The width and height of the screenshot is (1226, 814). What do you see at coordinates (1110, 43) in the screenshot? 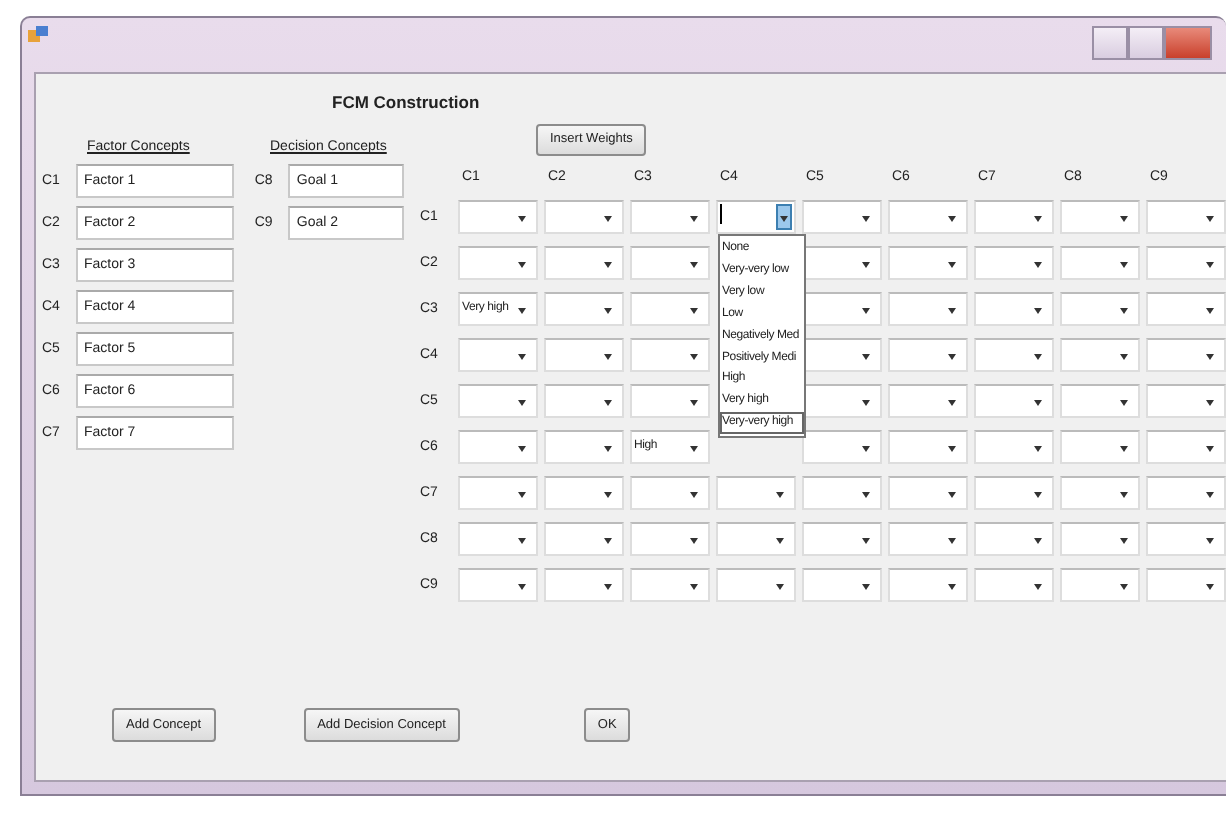
I see `minimize-button` at bounding box center [1110, 43].